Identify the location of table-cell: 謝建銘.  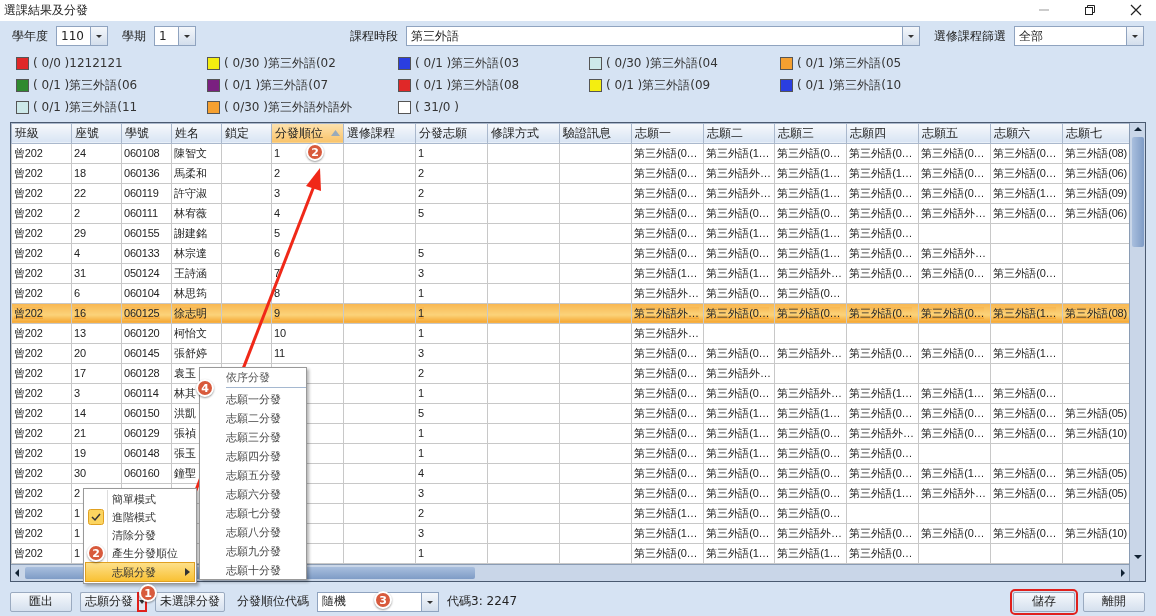
(190, 232).